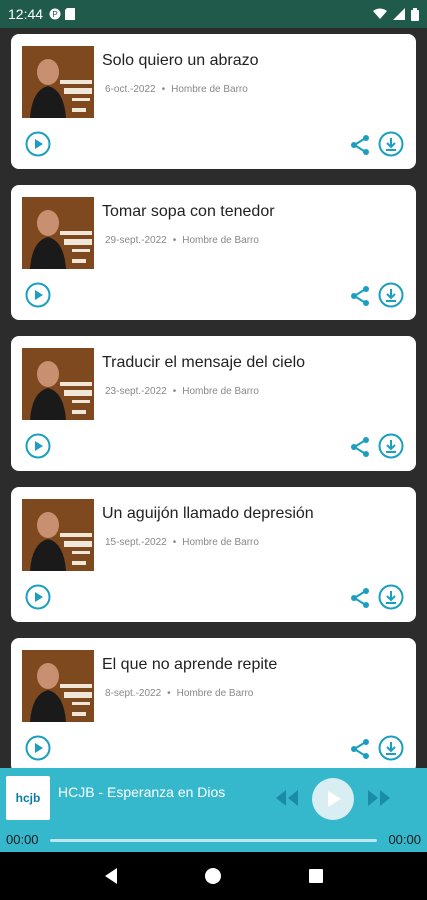  Describe the element at coordinates (213, 14) in the screenshot. I see `status-bar: 12:44 P` at that location.